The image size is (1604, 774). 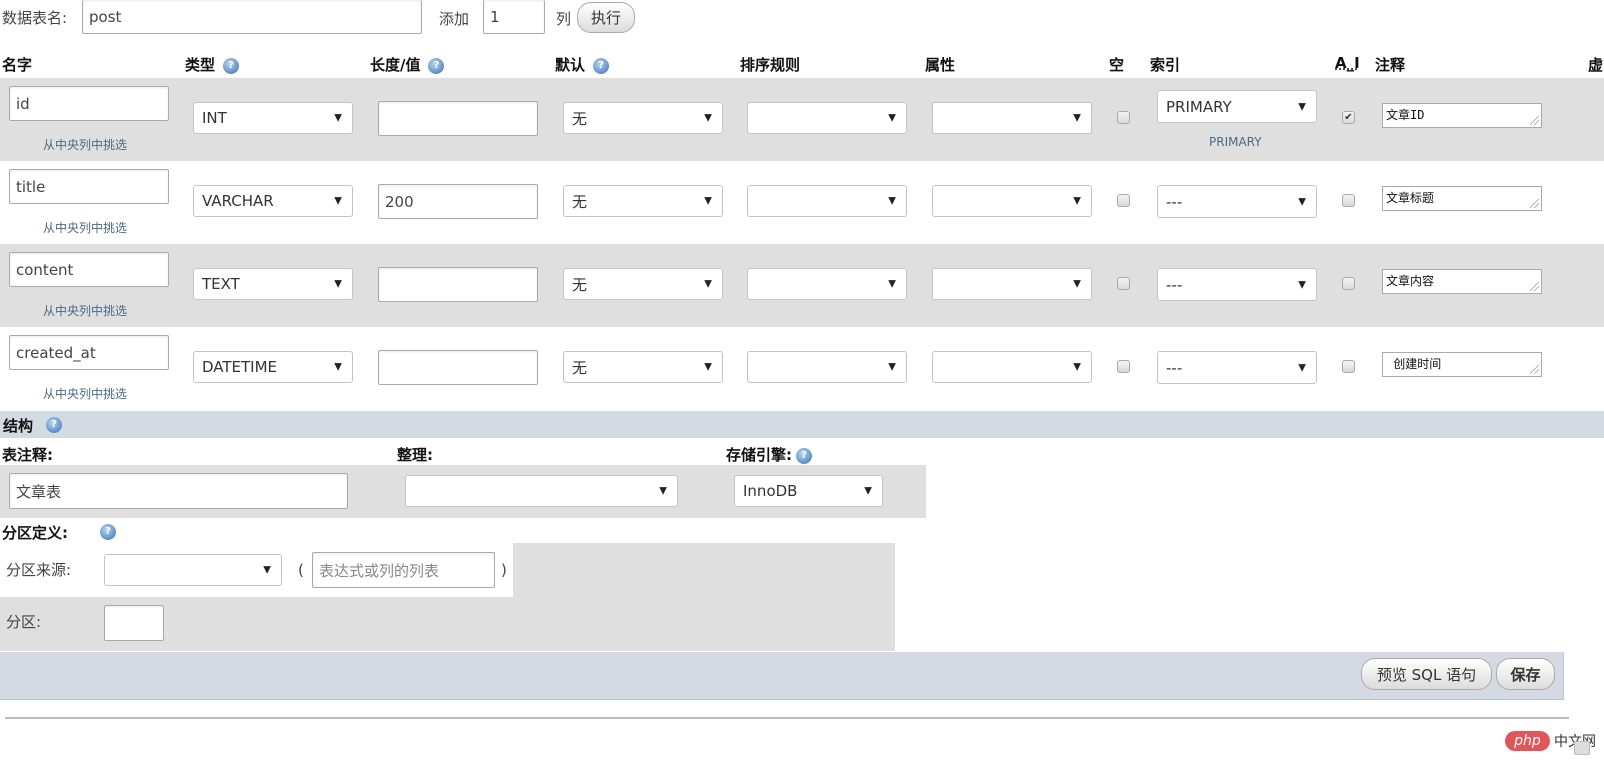 What do you see at coordinates (1237, 106) in the screenshot?
I see `column-index-select: PRIMARY ▼` at bounding box center [1237, 106].